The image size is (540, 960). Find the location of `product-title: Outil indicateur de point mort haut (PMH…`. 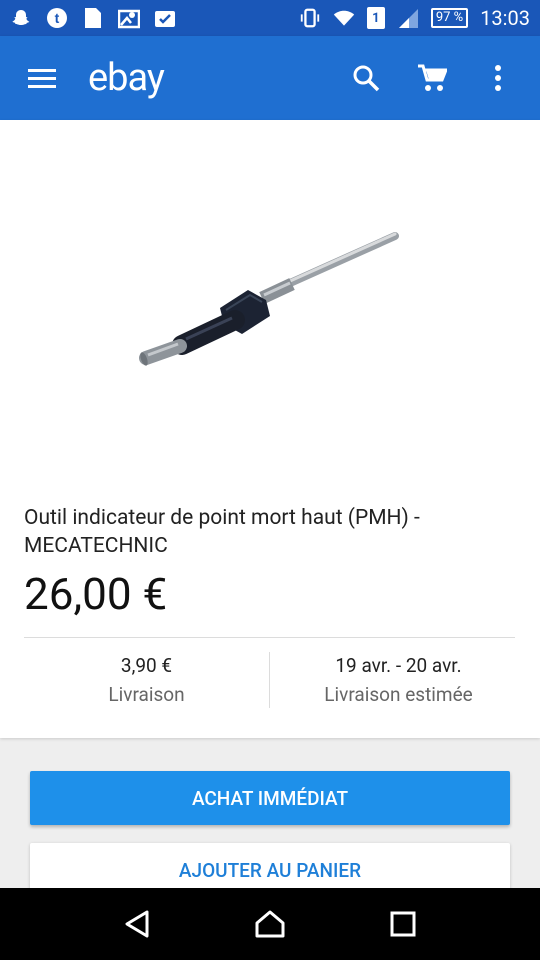

product-title: Outil indicateur de point mort haut (PMH… is located at coordinates (222, 532).